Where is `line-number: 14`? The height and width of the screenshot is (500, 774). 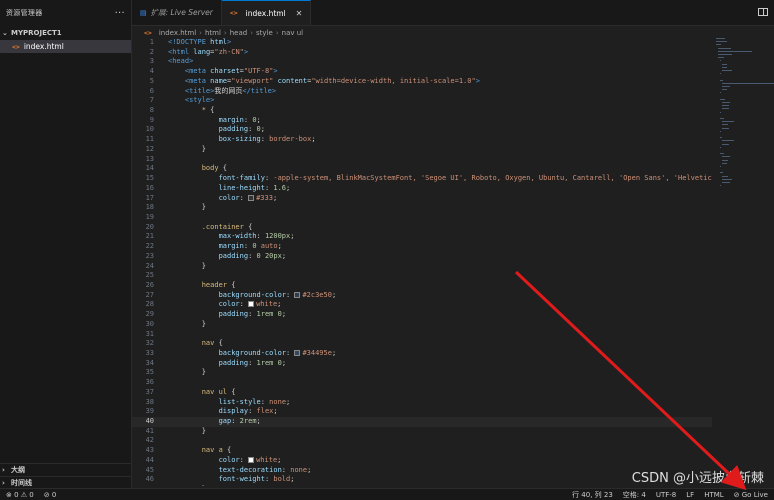
line-number: 14 is located at coordinates (149, 168).